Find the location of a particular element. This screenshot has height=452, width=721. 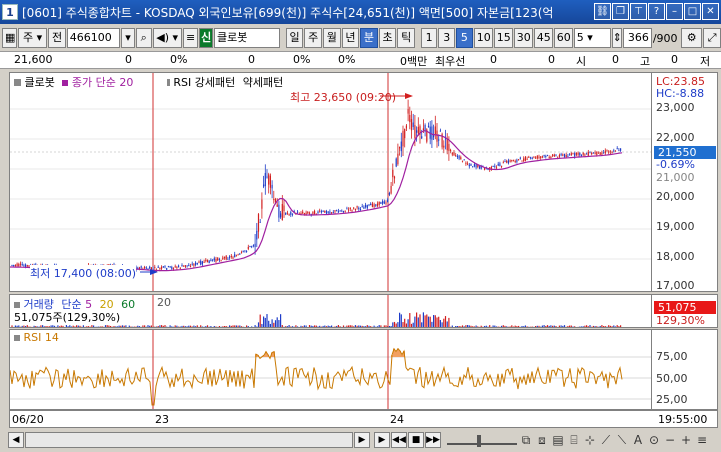

period-minute: 분 is located at coordinates (369, 38).